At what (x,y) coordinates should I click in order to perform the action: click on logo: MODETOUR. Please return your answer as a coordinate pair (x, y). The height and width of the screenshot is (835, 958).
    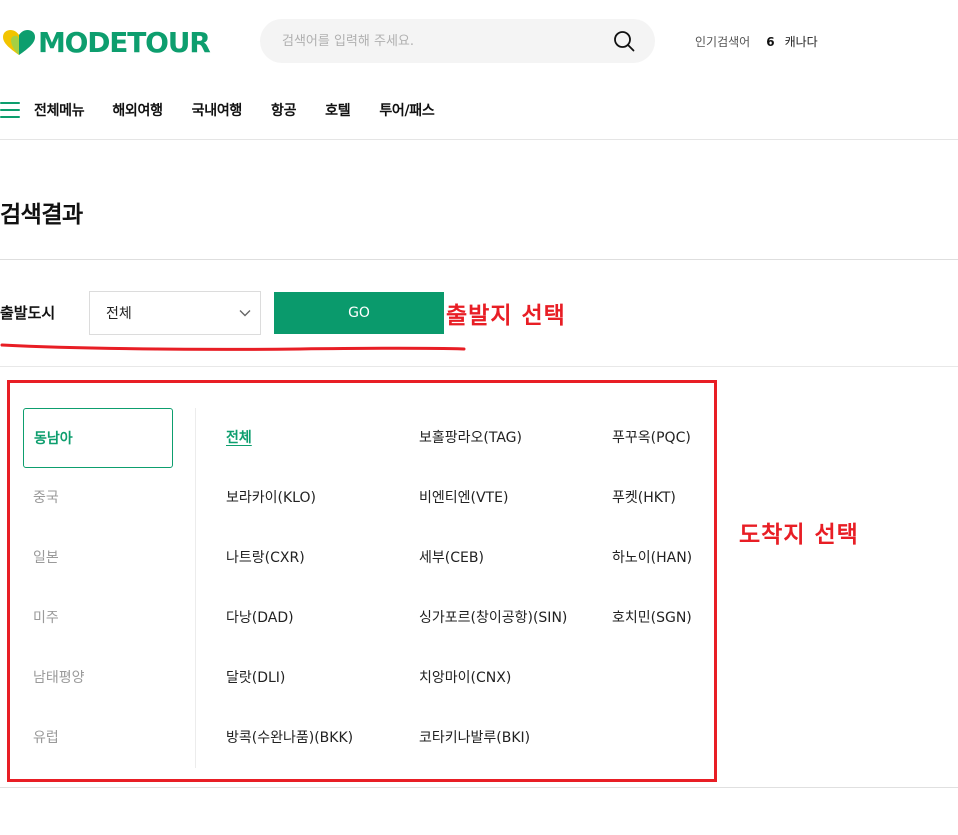
    Looking at the image, I should click on (106, 43).